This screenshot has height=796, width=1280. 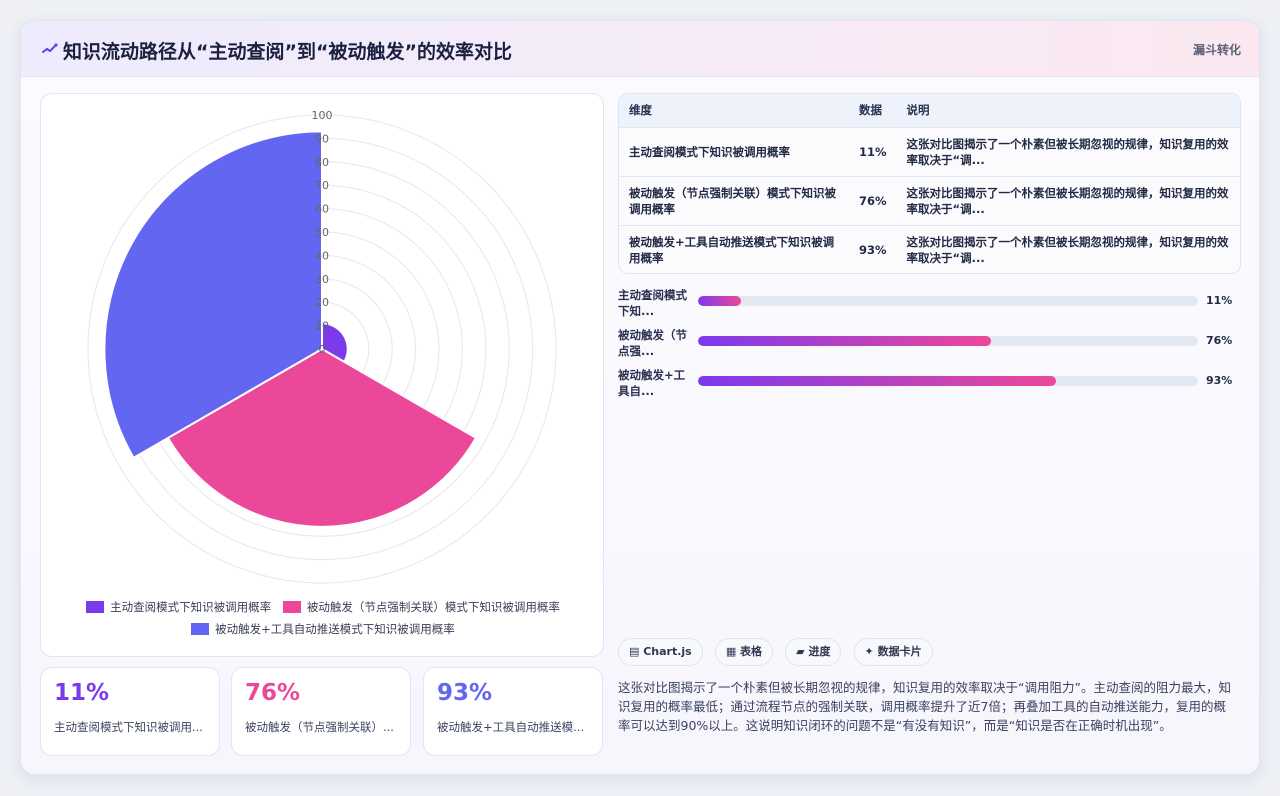 What do you see at coordinates (82, 693) in the screenshot?
I see `stat-value: 11%` at bounding box center [82, 693].